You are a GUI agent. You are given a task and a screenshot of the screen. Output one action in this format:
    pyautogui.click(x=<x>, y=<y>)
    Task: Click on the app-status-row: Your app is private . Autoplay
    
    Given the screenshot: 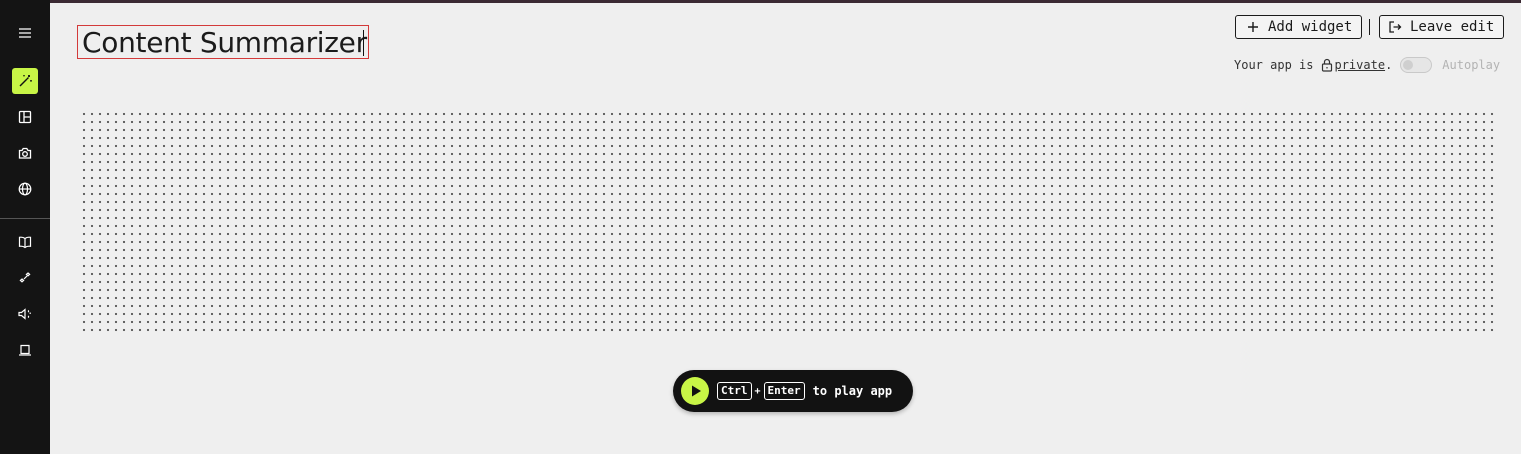 What is the action you would take?
    pyautogui.click(x=1367, y=65)
    